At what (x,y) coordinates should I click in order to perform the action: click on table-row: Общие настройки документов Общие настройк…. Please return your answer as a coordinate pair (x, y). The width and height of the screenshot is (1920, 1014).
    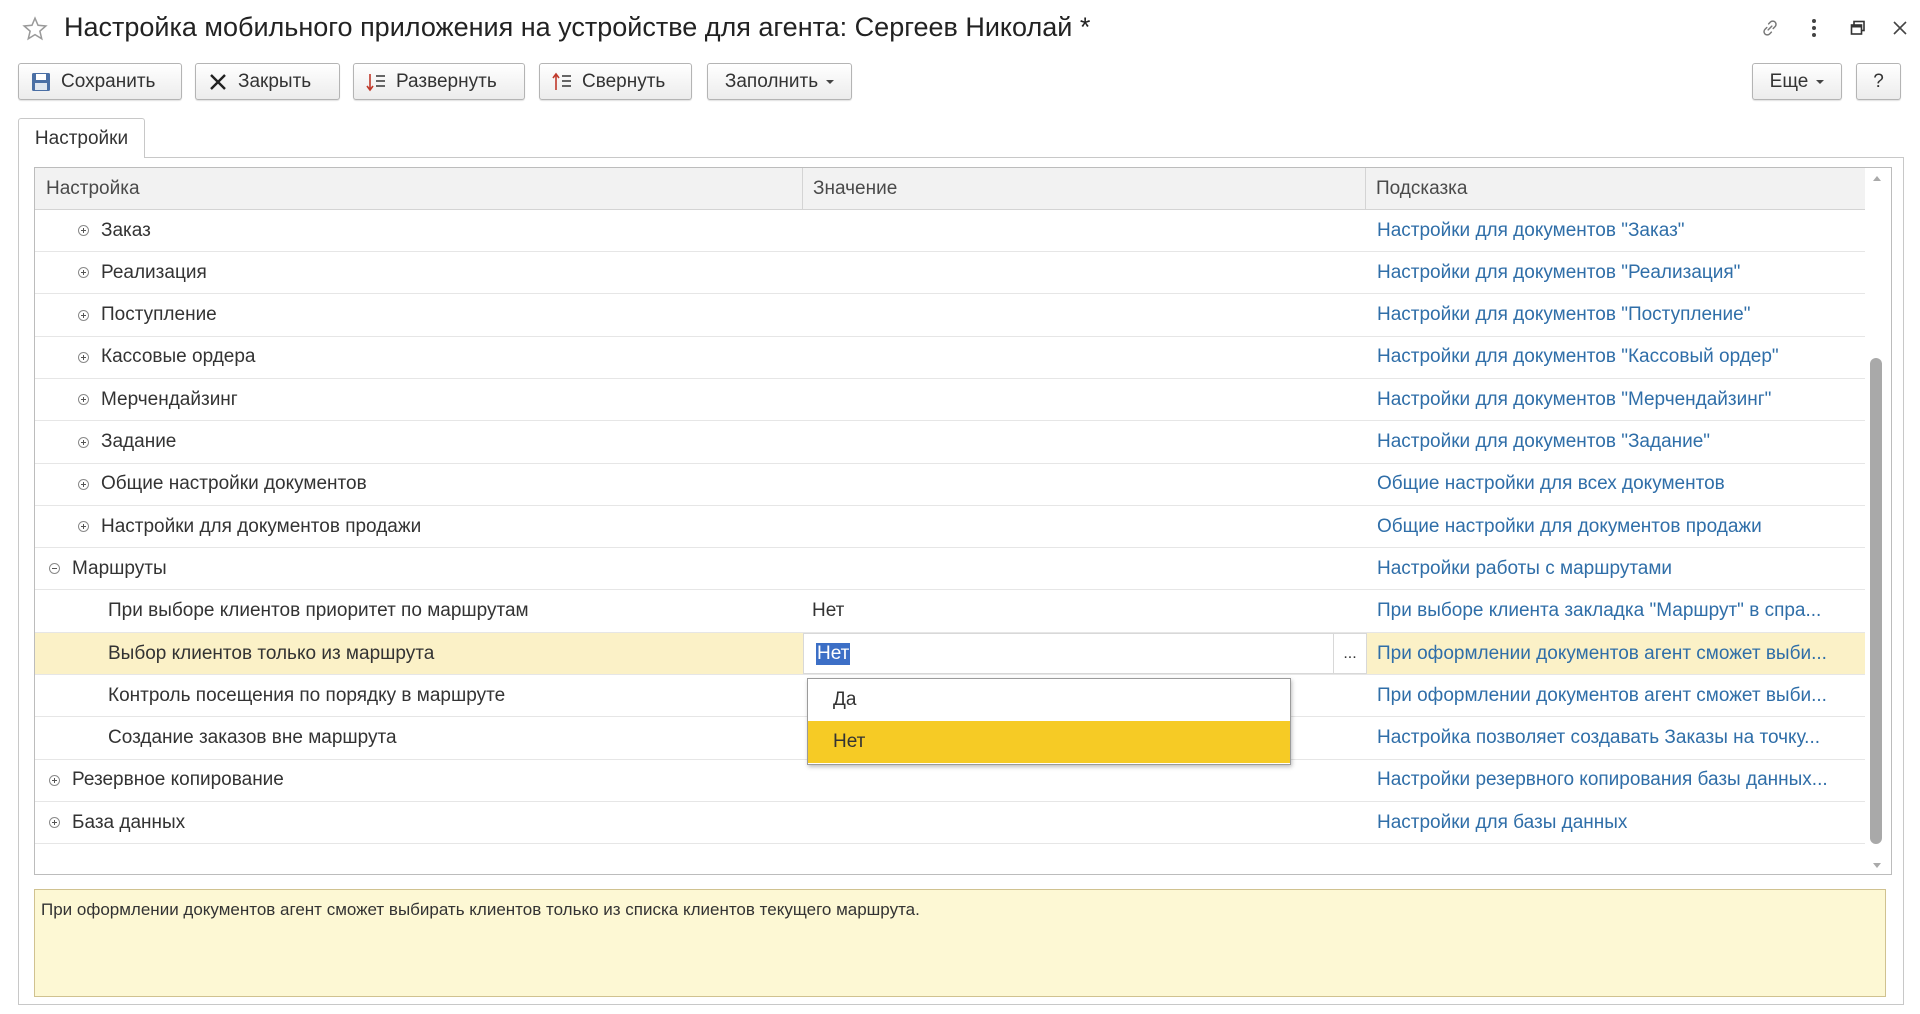
    Looking at the image, I should click on (950, 485).